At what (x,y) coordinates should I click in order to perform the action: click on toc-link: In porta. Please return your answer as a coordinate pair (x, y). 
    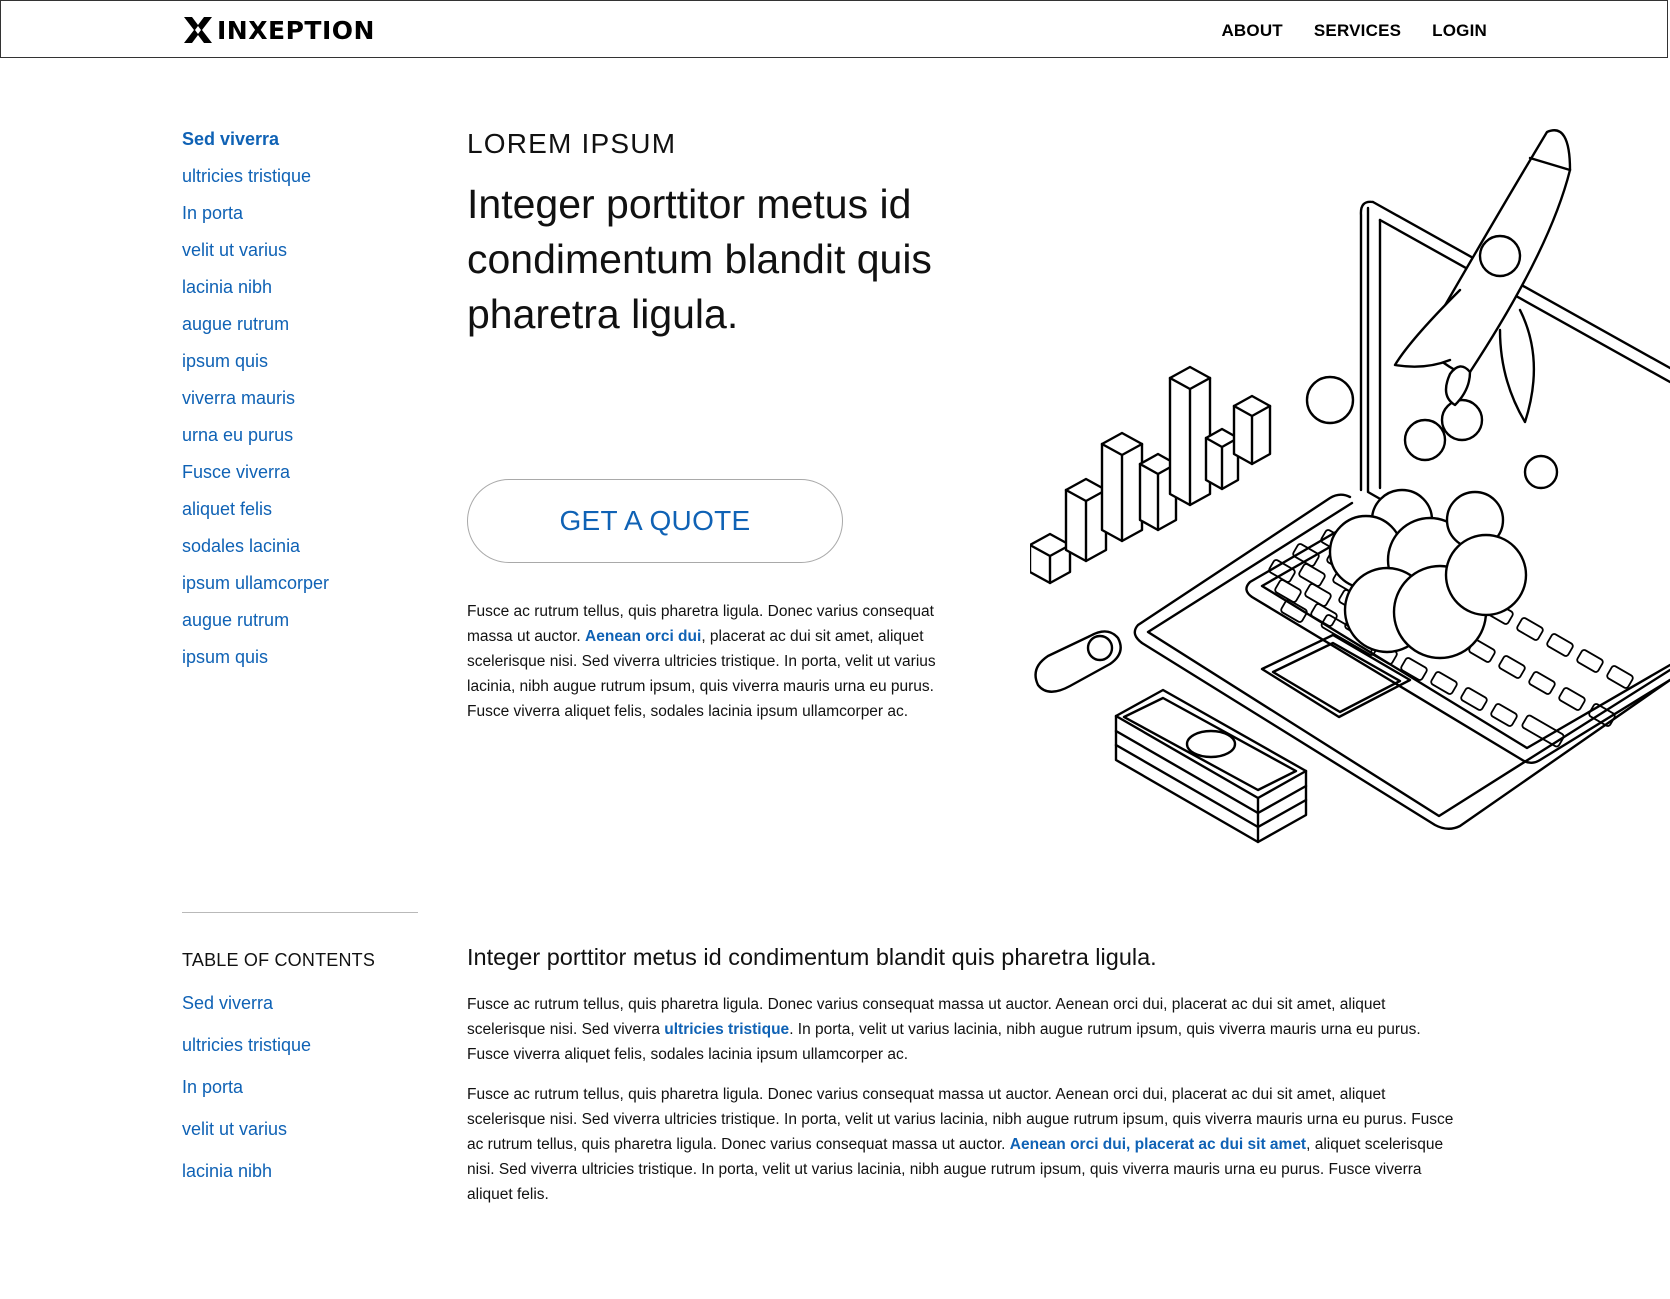
    Looking at the image, I should click on (297, 1095).